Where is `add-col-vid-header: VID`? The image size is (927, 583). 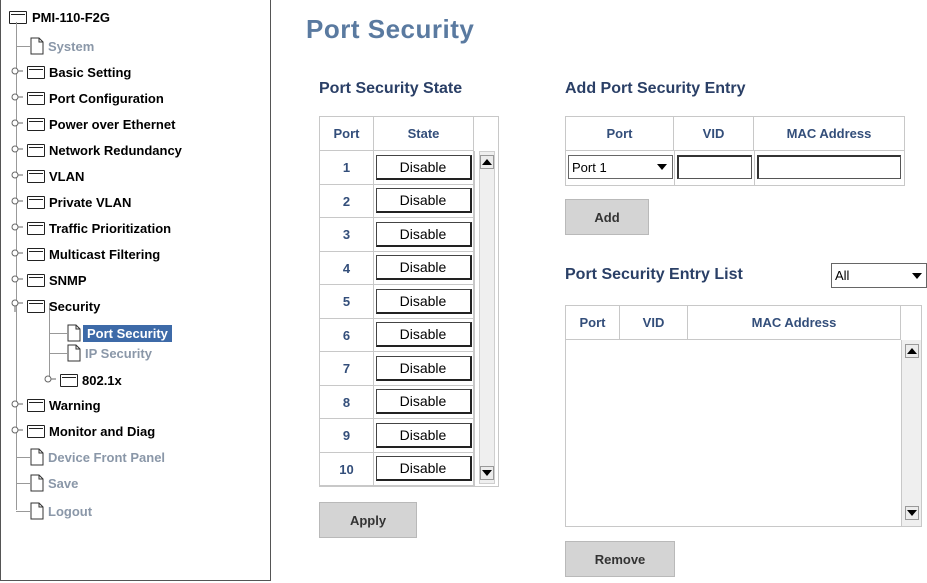
add-col-vid-header: VID is located at coordinates (714, 134).